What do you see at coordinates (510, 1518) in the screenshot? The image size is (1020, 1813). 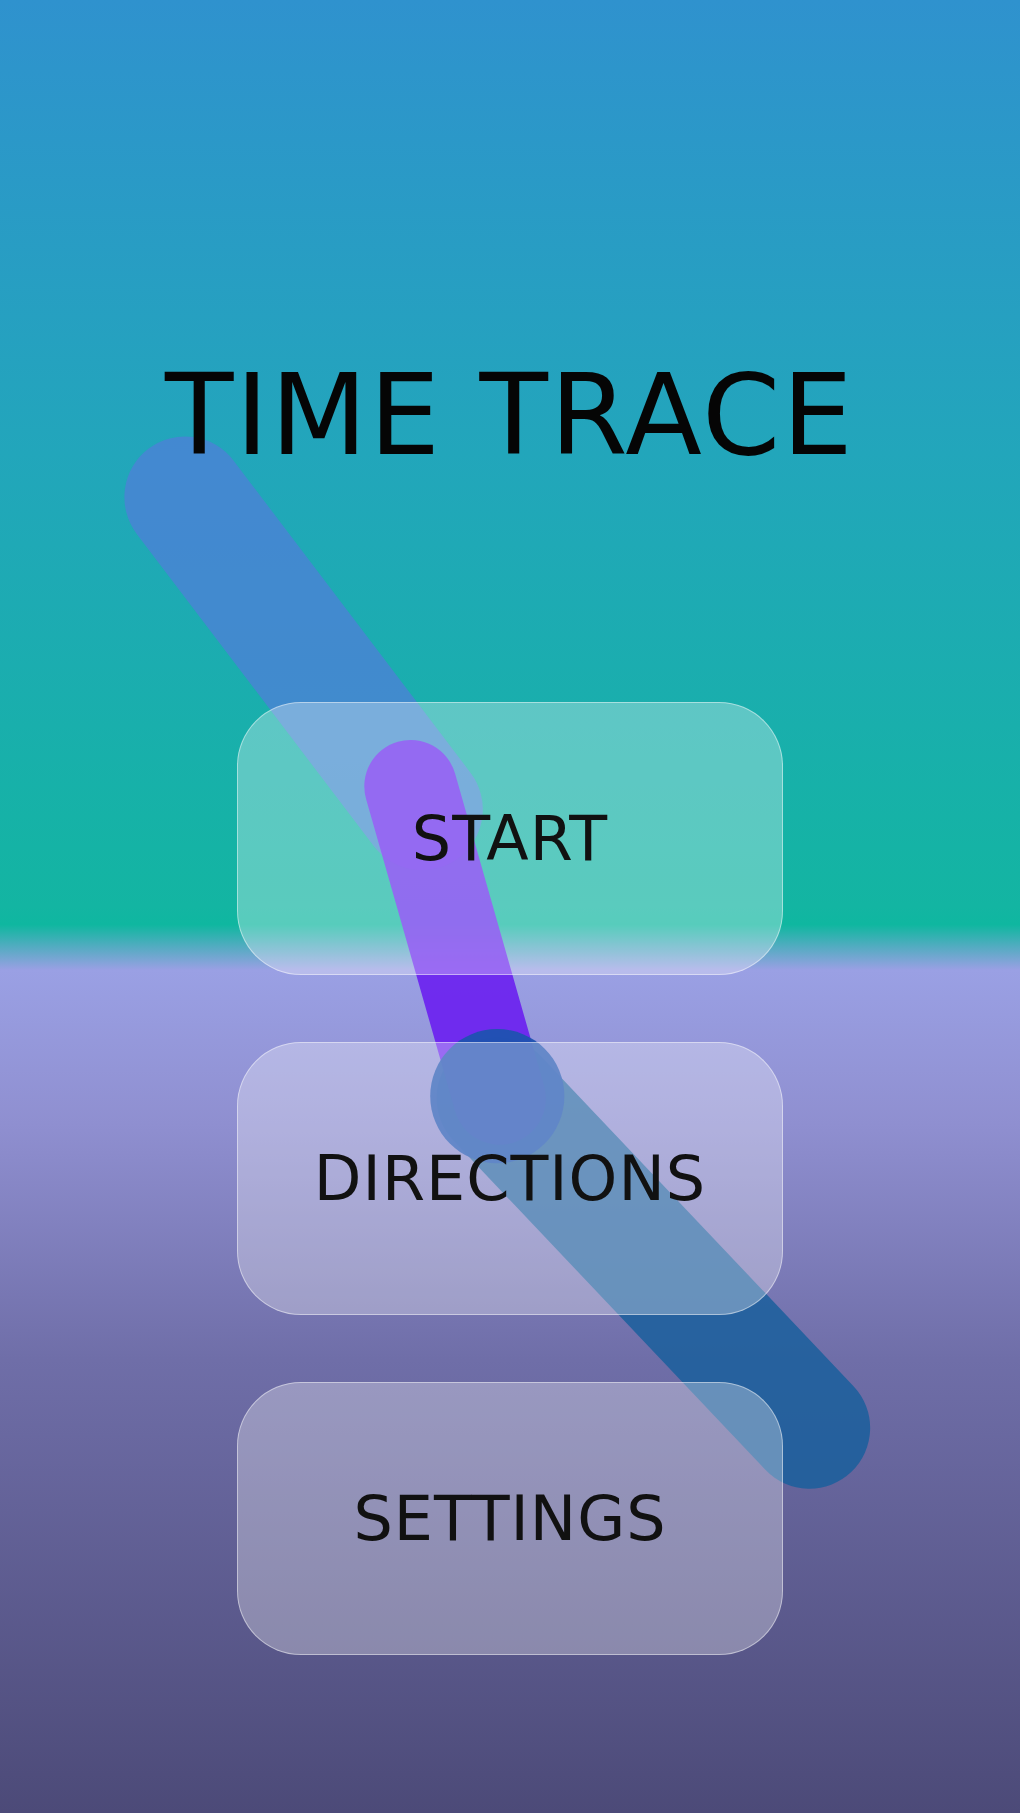 I see `menu-button: SETTINGS` at bounding box center [510, 1518].